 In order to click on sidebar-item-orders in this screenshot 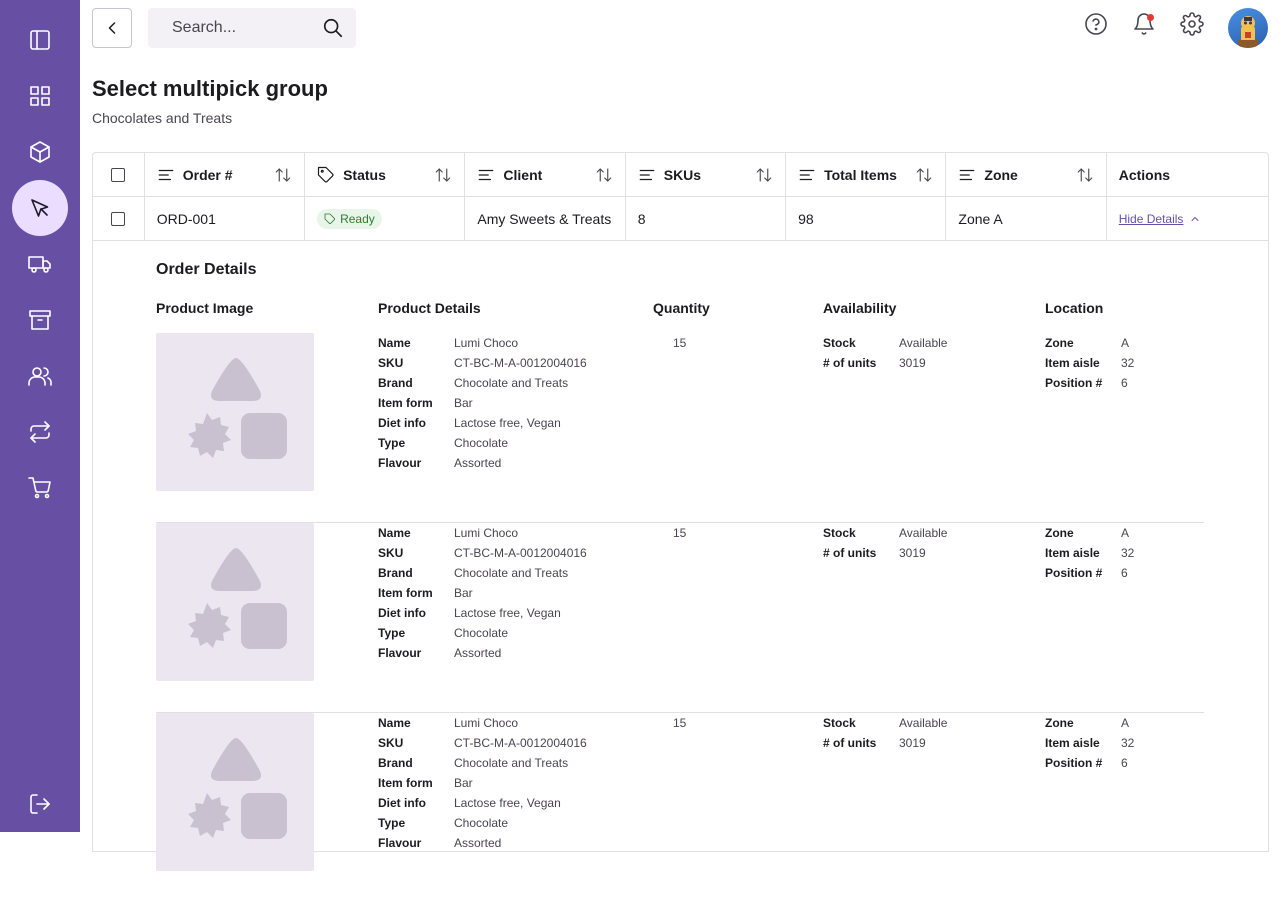, I will do `click(40, 488)`.